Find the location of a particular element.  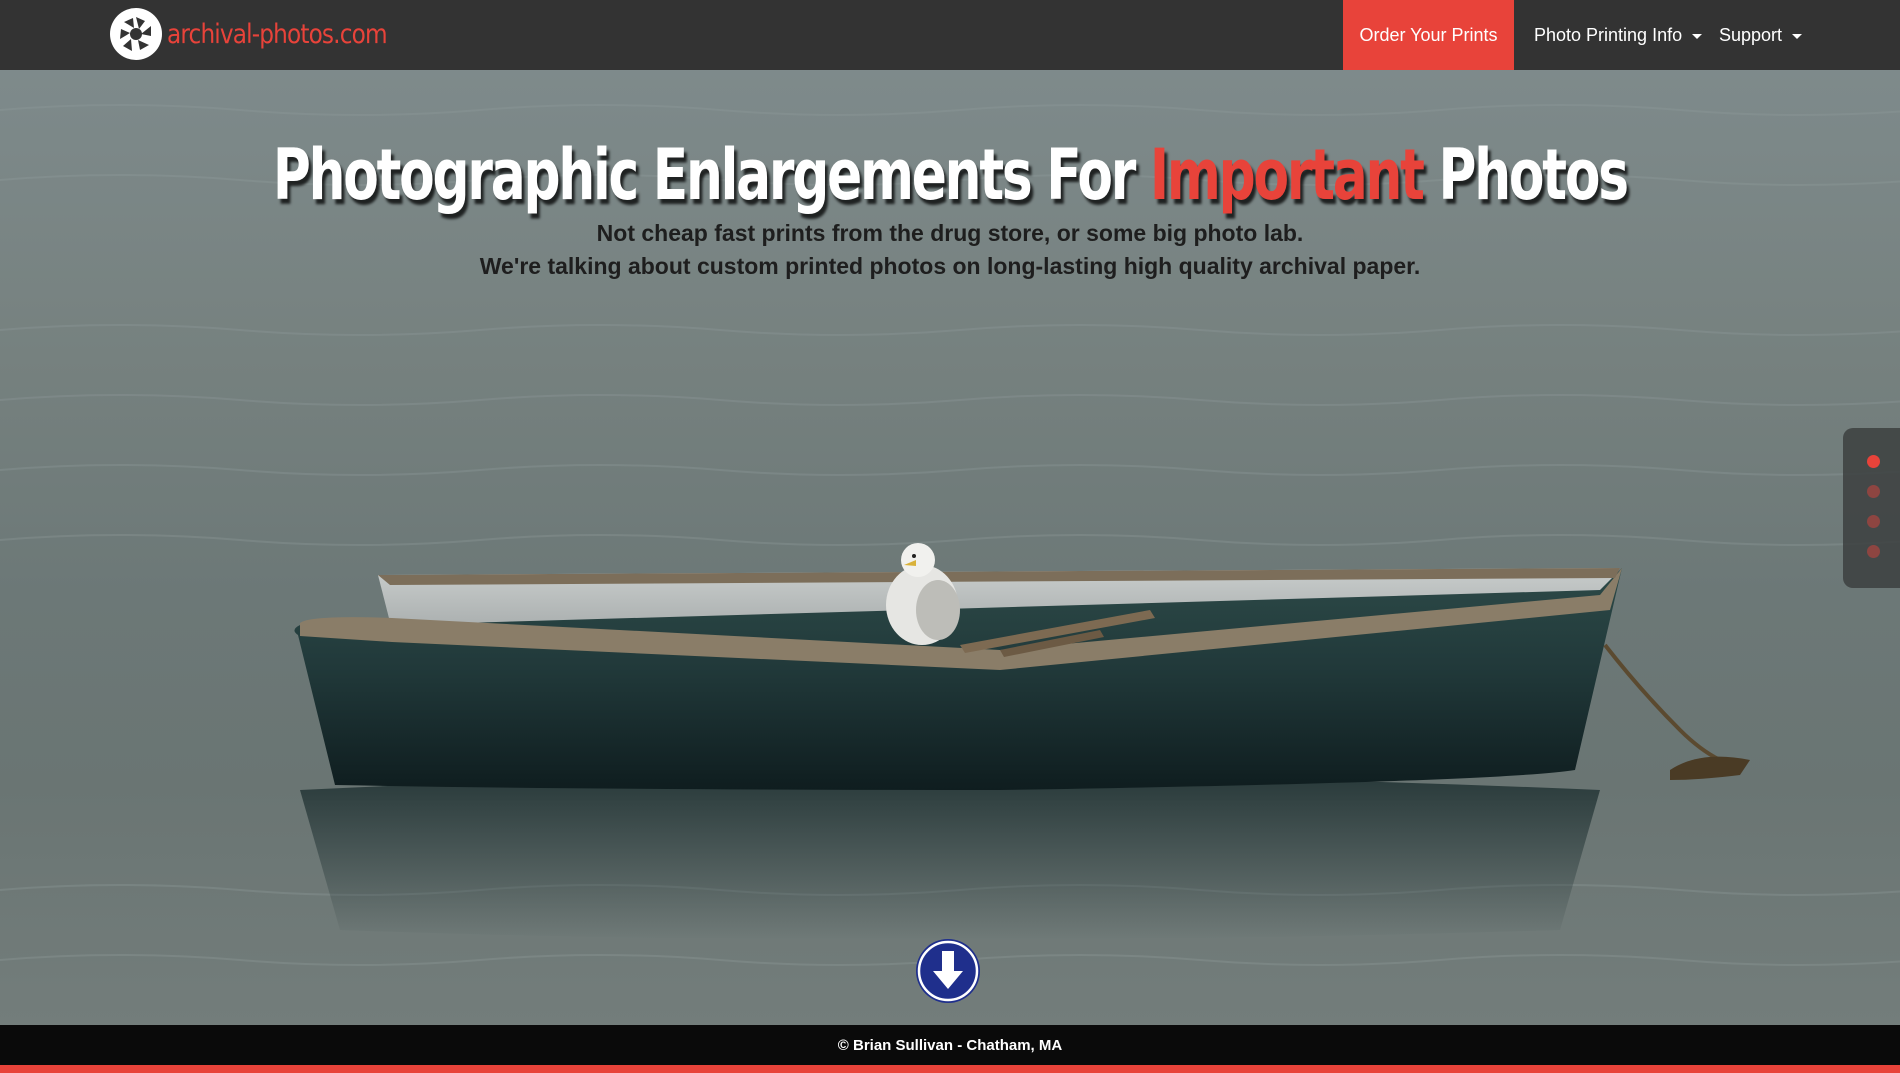

nav-support: Support is located at coordinates (1761, 35).